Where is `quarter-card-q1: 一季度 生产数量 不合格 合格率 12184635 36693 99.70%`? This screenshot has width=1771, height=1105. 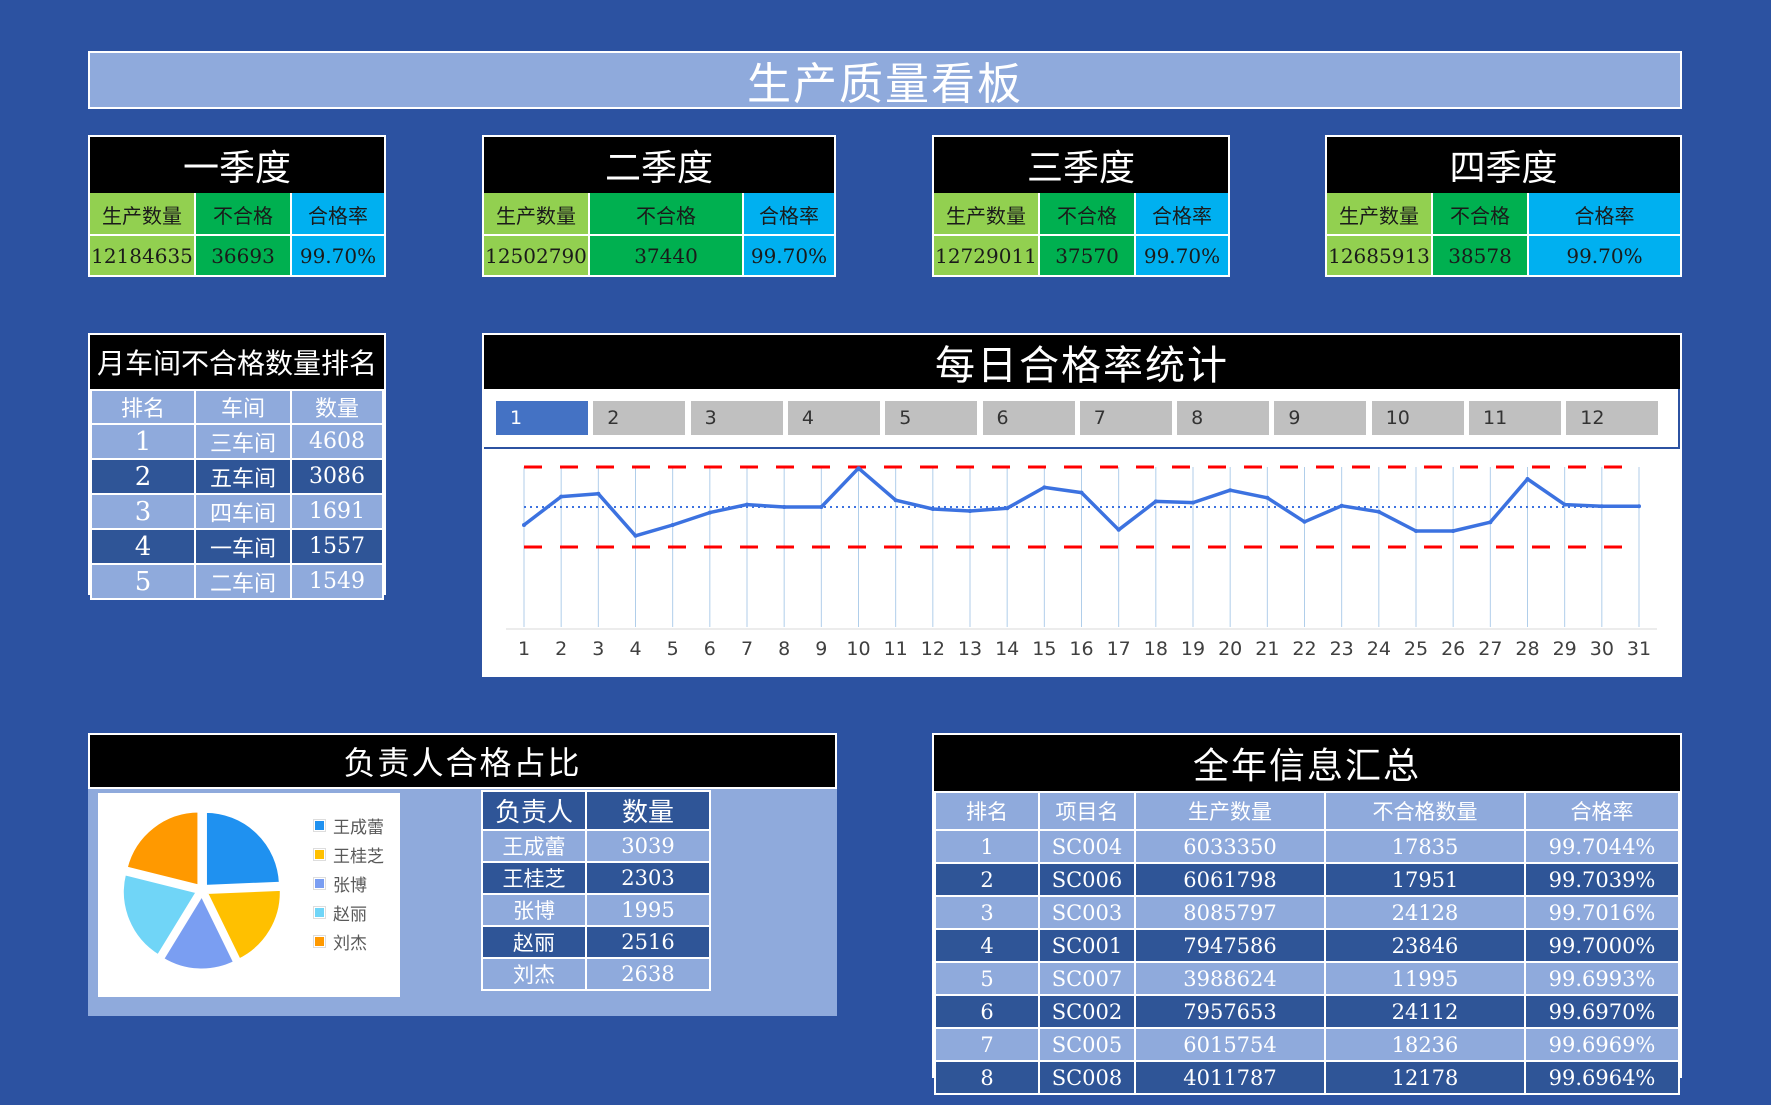
quarter-card-q1: 一季度 生产数量 不合格 合格率 12184635 36693 99.70% is located at coordinates (237, 206).